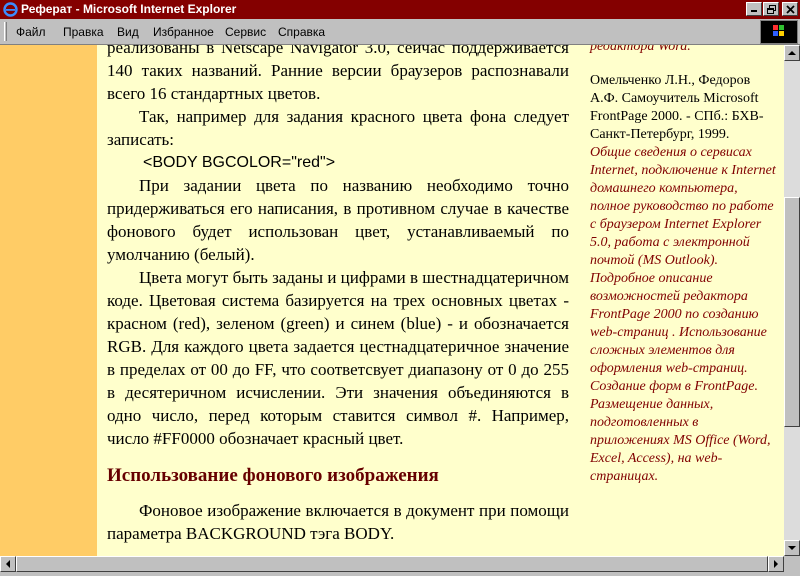 The height and width of the screenshot is (576, 800). What do you see at coordinates (301, 32) in the screenshot?
I see `menu-help: Справка` at bounding box center [301, 32].